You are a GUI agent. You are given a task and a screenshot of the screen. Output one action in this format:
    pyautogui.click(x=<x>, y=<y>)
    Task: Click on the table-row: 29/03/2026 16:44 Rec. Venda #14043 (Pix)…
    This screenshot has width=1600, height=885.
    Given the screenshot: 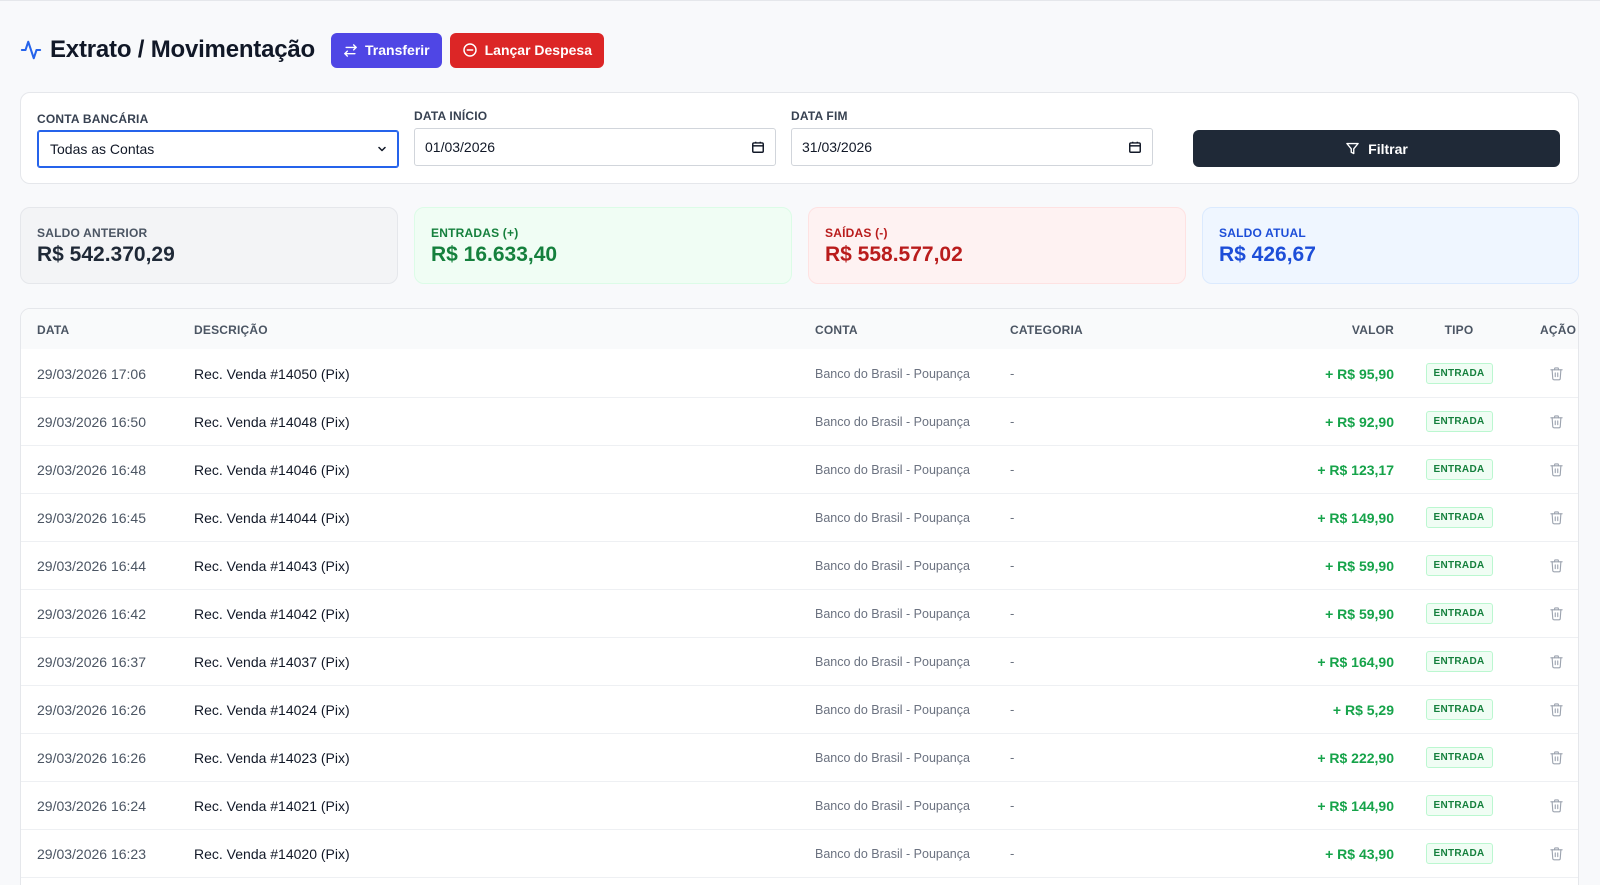 What is the action you would take?
    pyautogui.click(x=799, y=565)
    